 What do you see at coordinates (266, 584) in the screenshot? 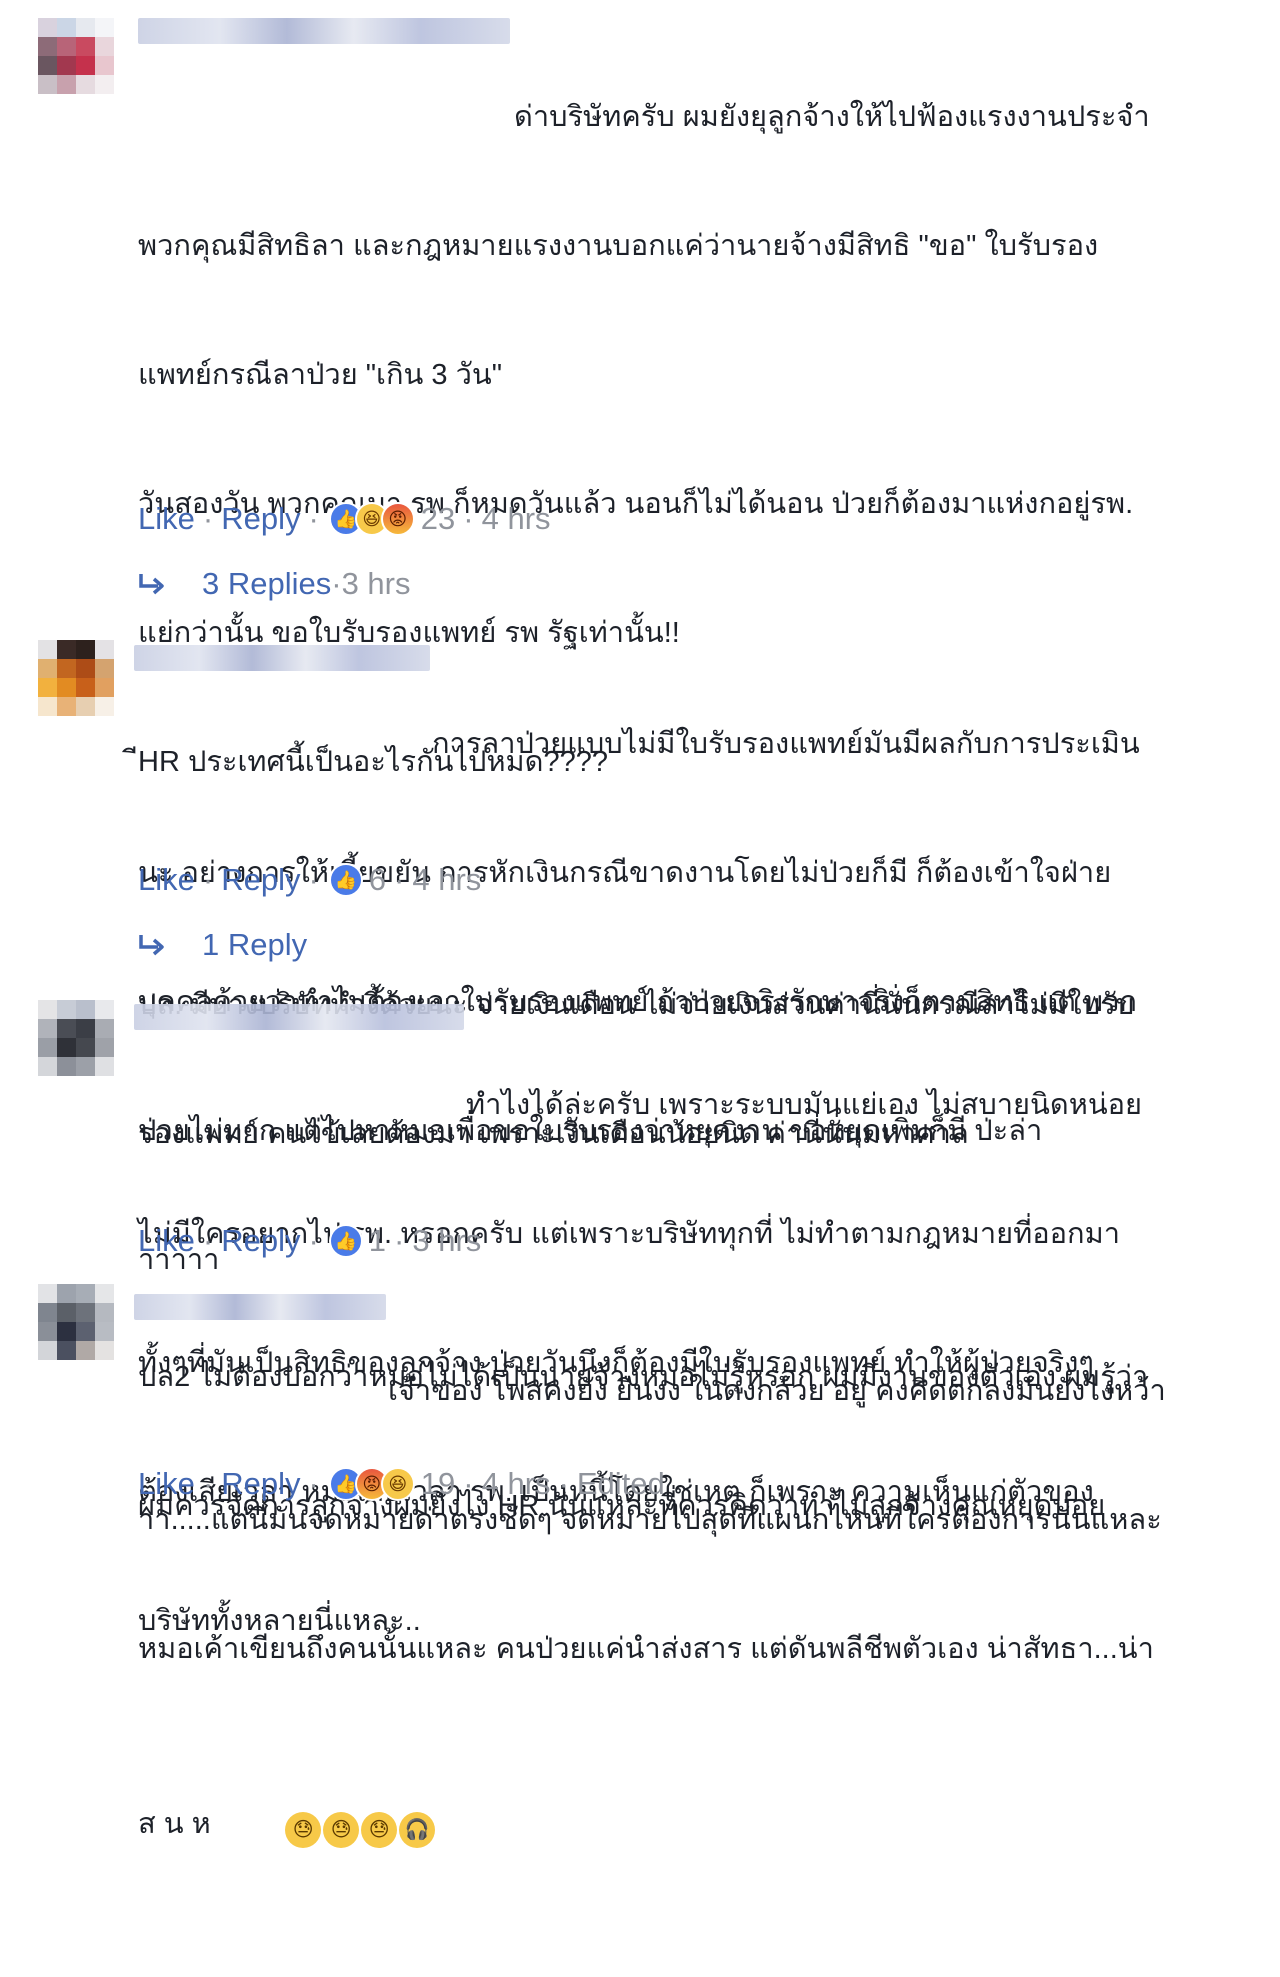
I see `view-replies-link: 3 Replies` at bounding box center [266, 584].